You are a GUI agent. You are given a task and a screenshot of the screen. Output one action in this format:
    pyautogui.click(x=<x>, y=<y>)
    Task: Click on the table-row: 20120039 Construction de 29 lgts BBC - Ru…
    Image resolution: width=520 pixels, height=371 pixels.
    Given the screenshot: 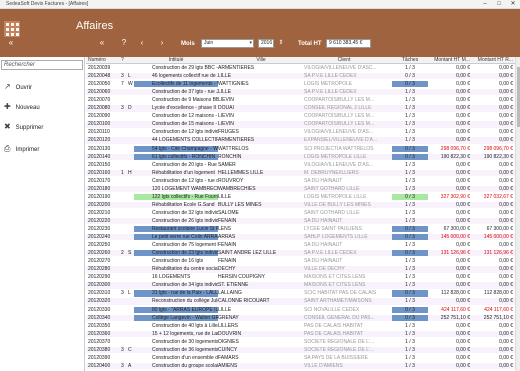 What is the action you would take?
    pyautogui.click(x=300, y=68)
    